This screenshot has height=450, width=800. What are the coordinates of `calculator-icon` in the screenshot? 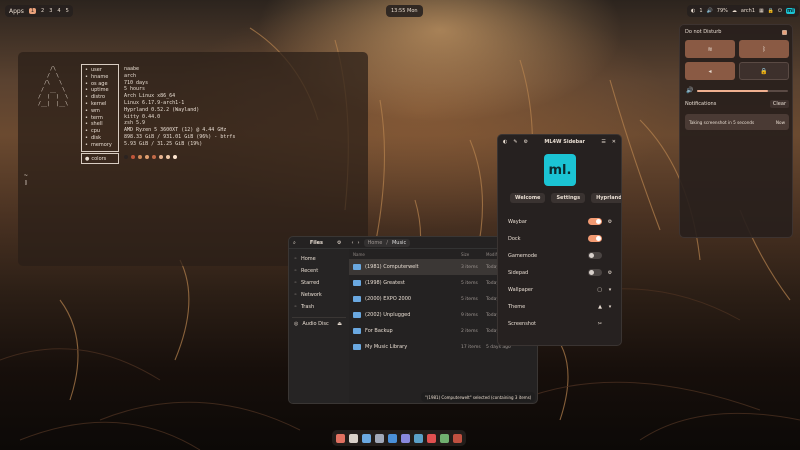 It's located at (418, 438).